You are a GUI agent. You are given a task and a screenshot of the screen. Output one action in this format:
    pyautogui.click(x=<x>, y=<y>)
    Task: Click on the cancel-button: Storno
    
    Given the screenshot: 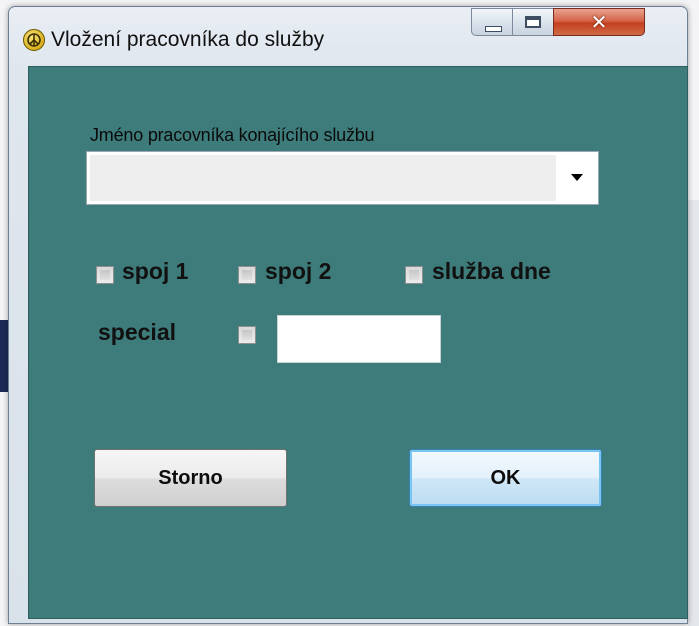 What is the action you would take?
    pyautogui.click(x=190, y=478)
    